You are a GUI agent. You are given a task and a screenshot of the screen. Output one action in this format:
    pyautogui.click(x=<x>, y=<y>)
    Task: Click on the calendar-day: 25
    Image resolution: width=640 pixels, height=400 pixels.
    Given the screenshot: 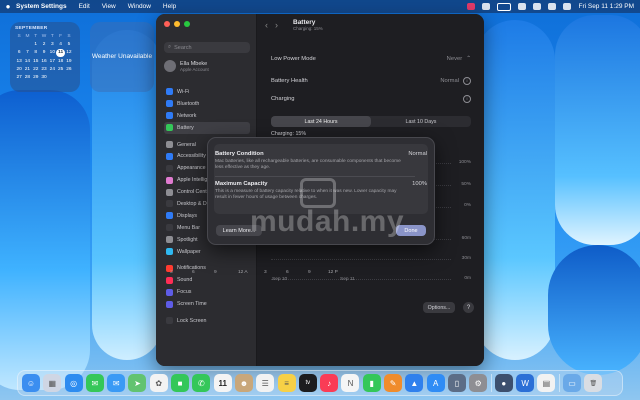 What is the action you would take?
    pyautogui.click(x=60, y=69)
    